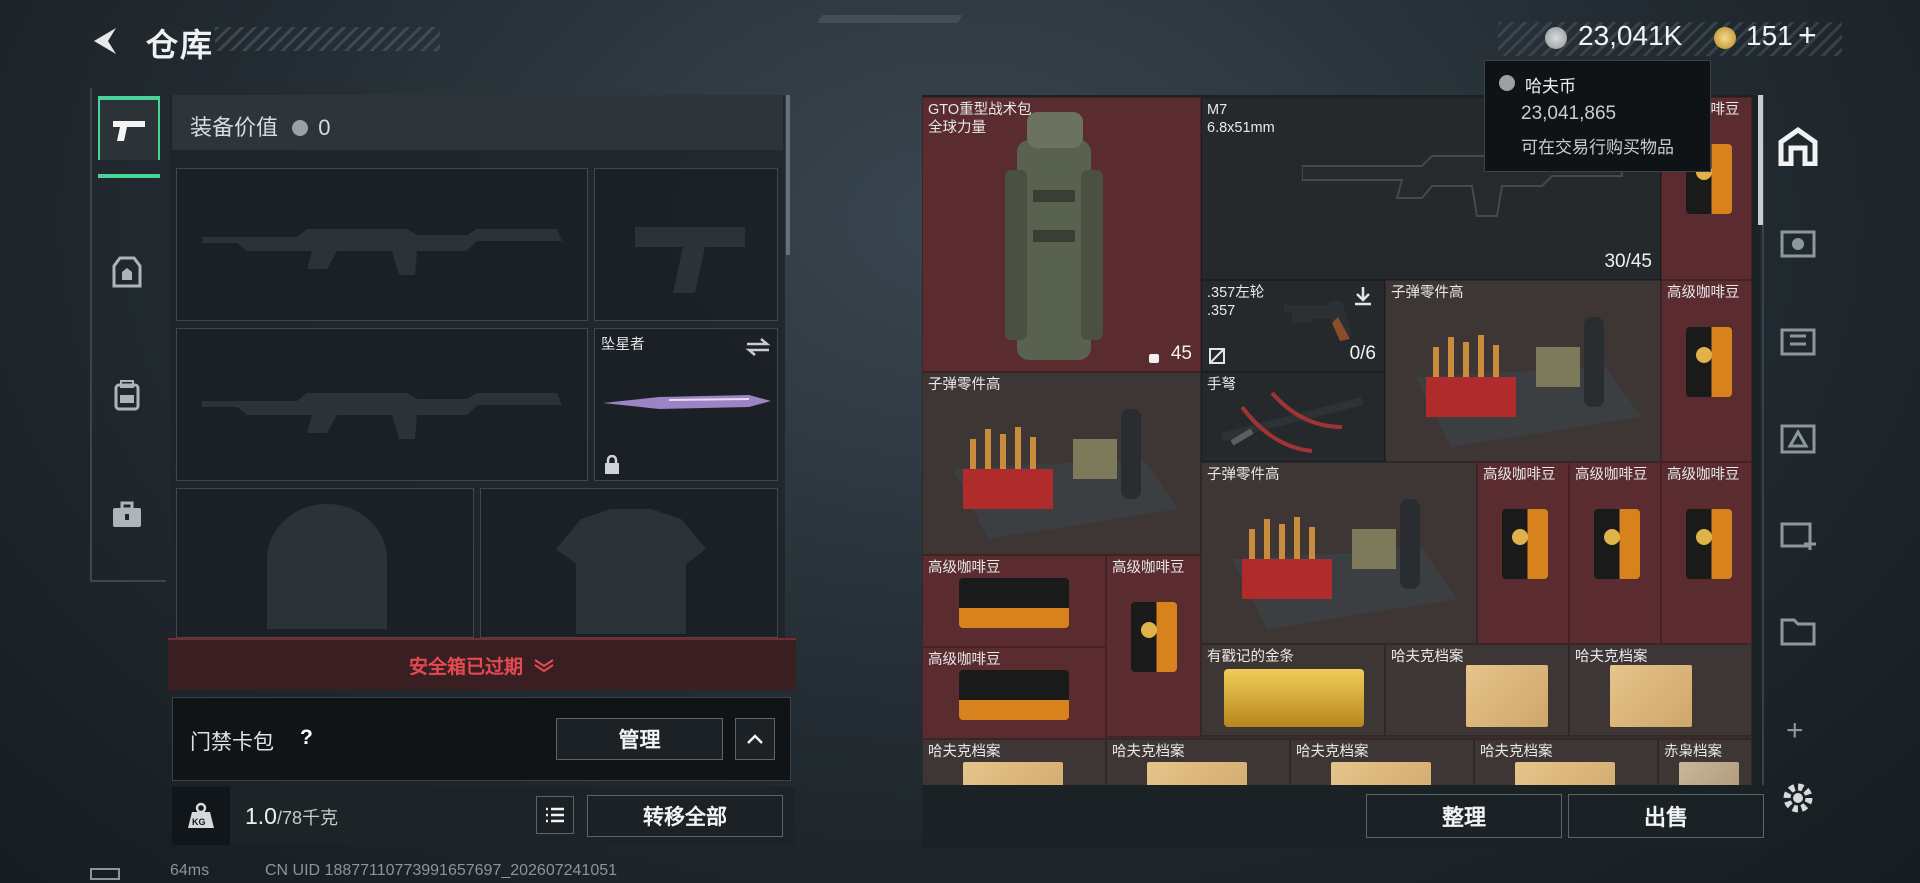 Image resolution: width=1920 pixels, height=883 pixels. I want to click on havcoin-amount: 23,041K, so click(1630, 36).